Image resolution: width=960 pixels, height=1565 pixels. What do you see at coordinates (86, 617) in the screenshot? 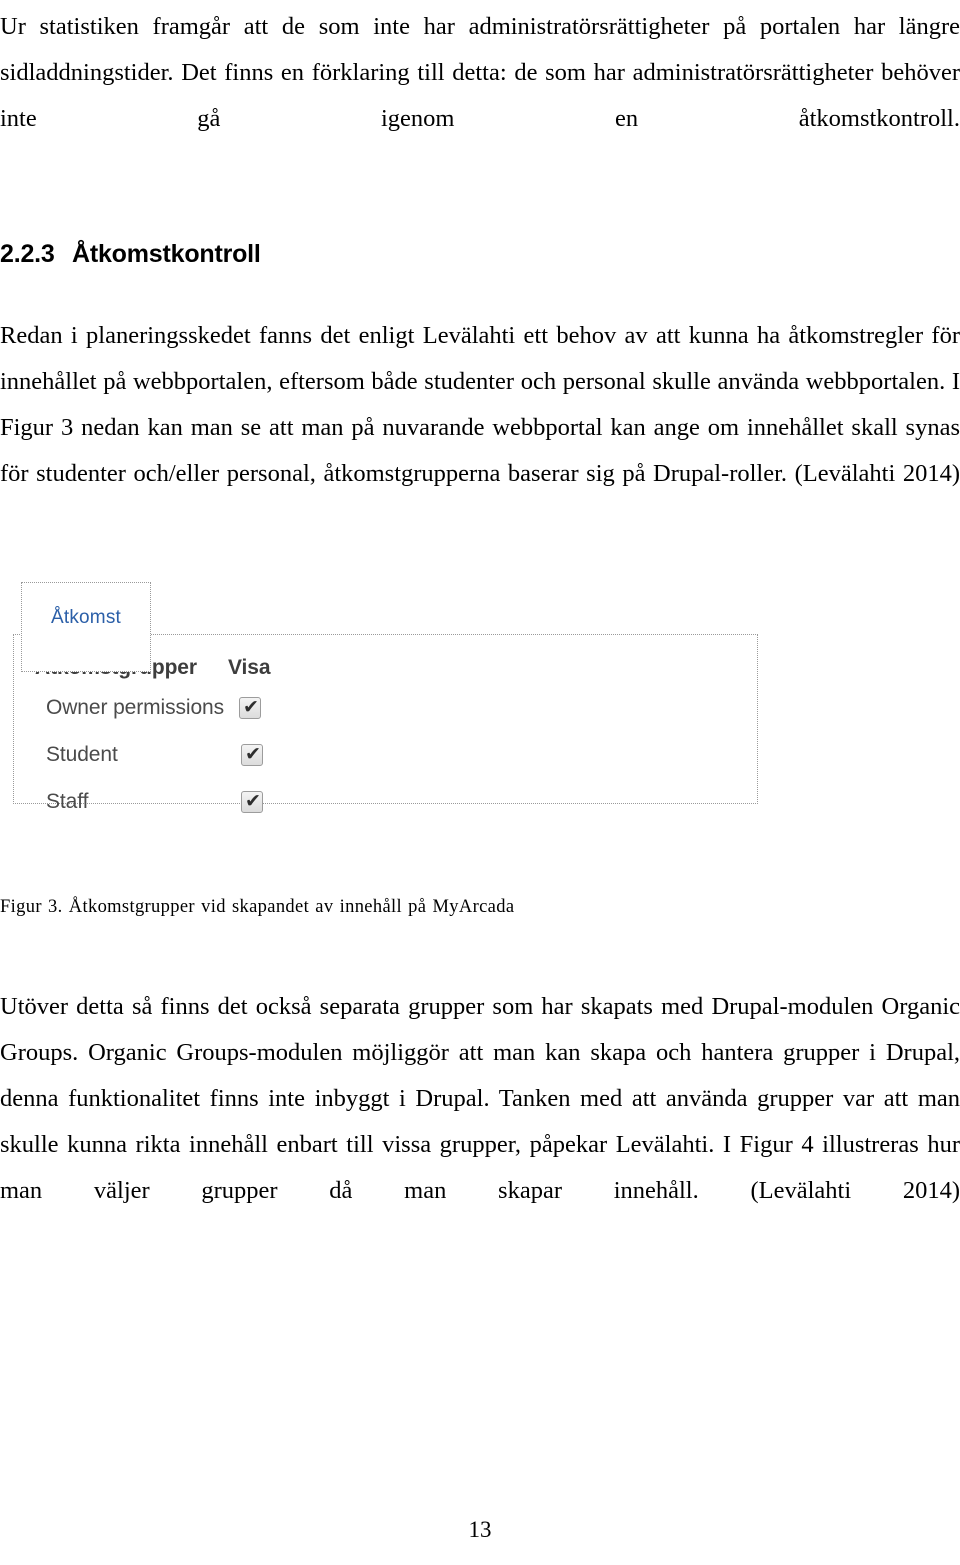
I see `tab-atkomst-label: Åtkomst` at bounding box center [86, 617].